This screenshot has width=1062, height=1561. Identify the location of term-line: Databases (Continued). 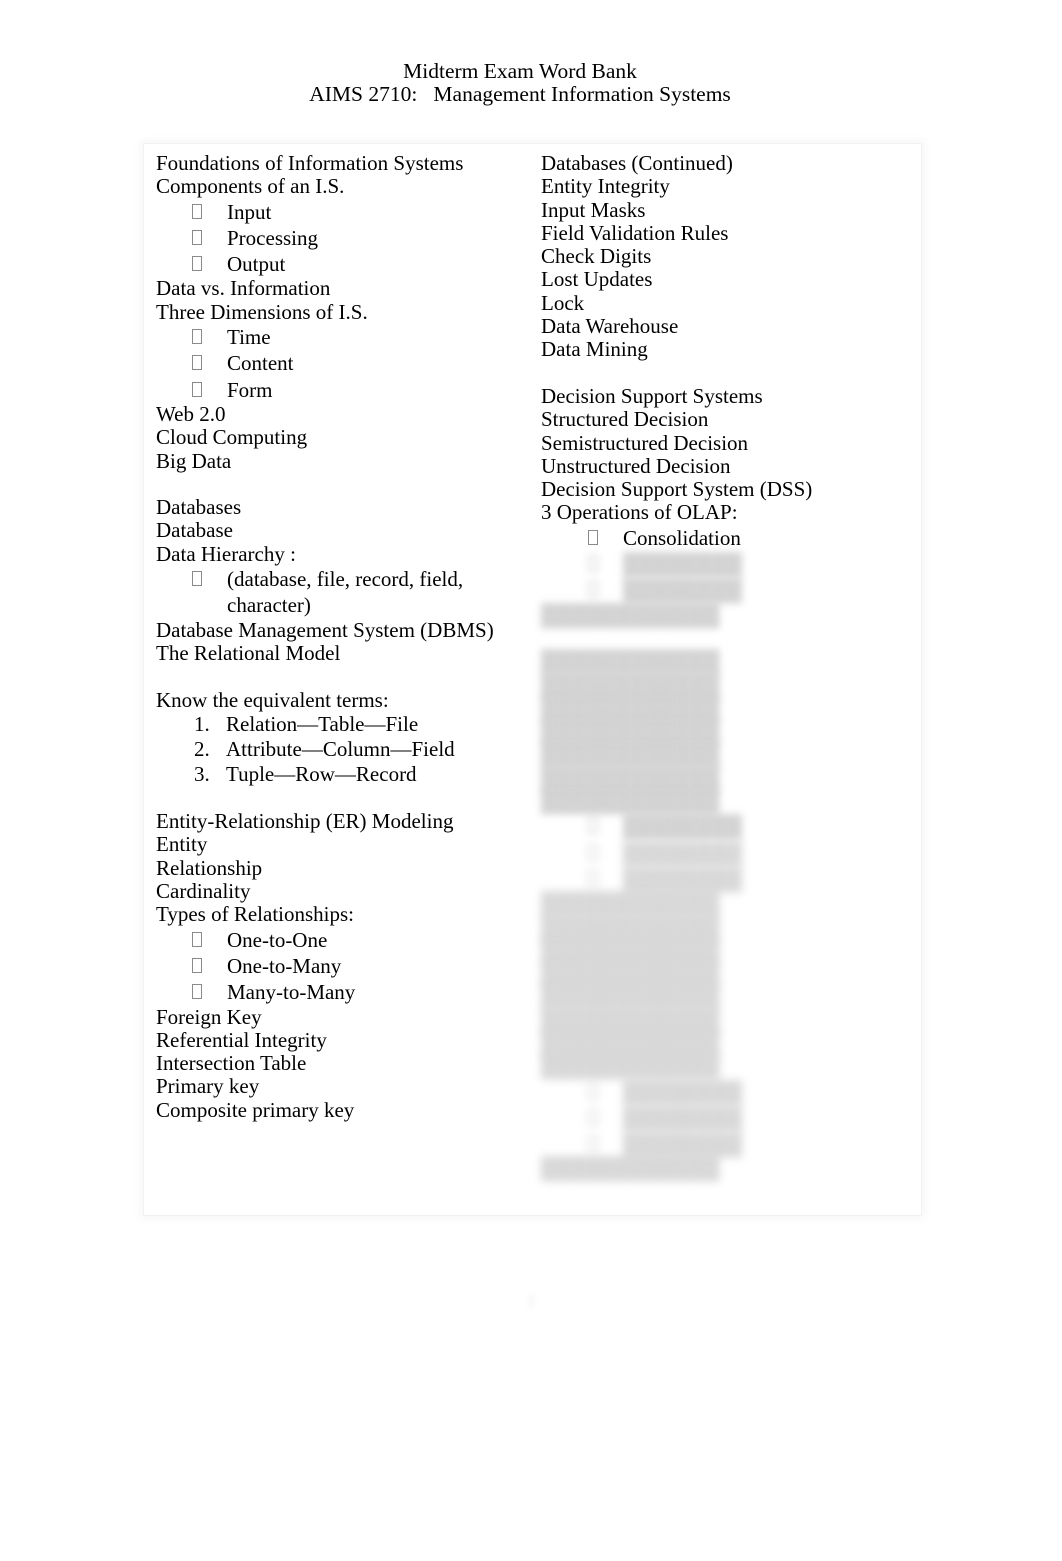
(637, 163).